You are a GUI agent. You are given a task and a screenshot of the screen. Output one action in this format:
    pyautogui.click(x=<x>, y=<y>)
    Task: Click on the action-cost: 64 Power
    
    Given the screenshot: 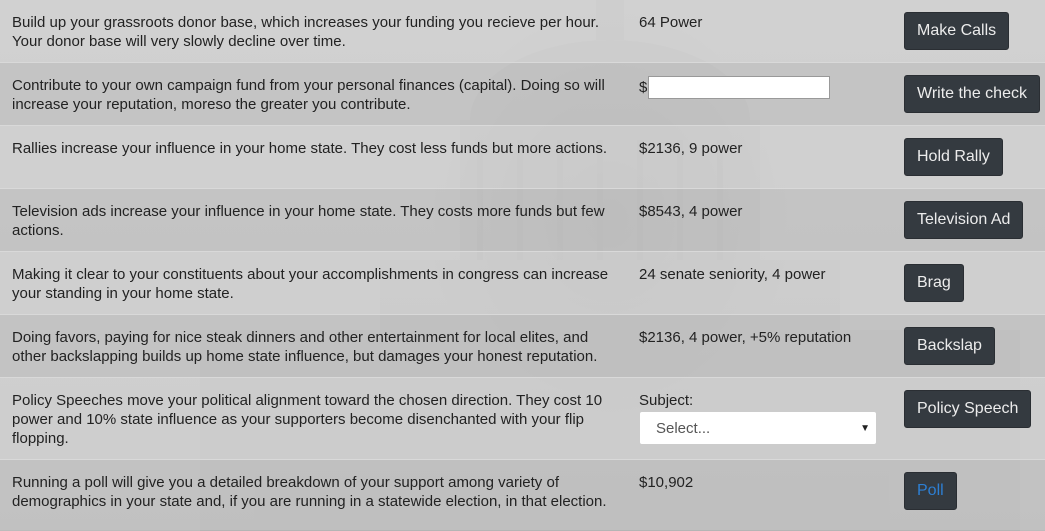 What is the action you would take?
    pyautogui.click(x=671, y=22)
    